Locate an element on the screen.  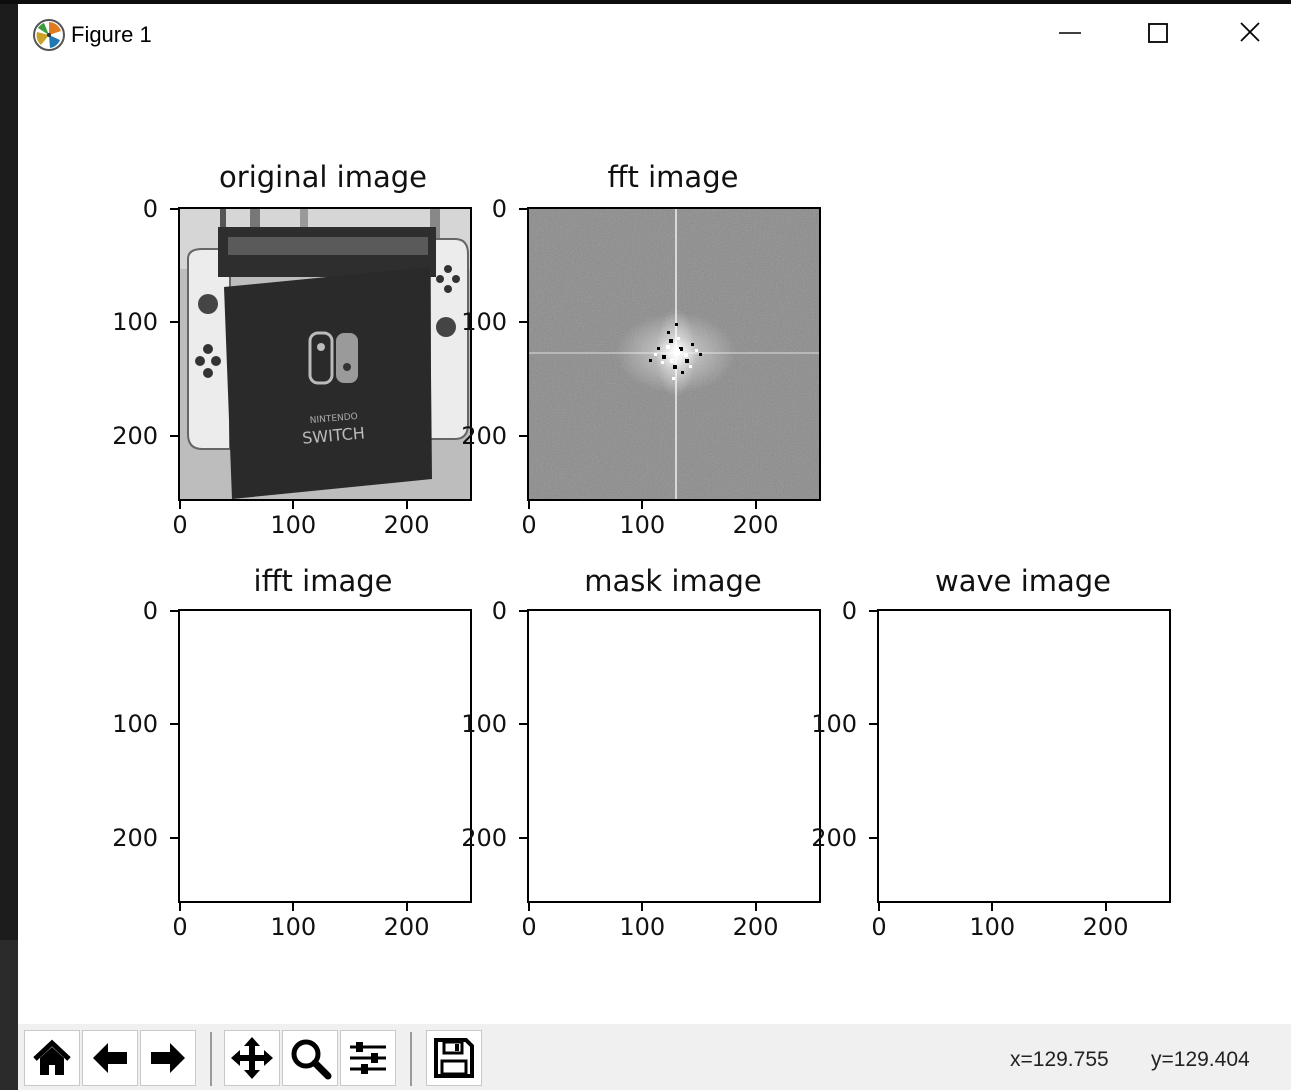
axes-fft-image is located at coordinates (674, 354).